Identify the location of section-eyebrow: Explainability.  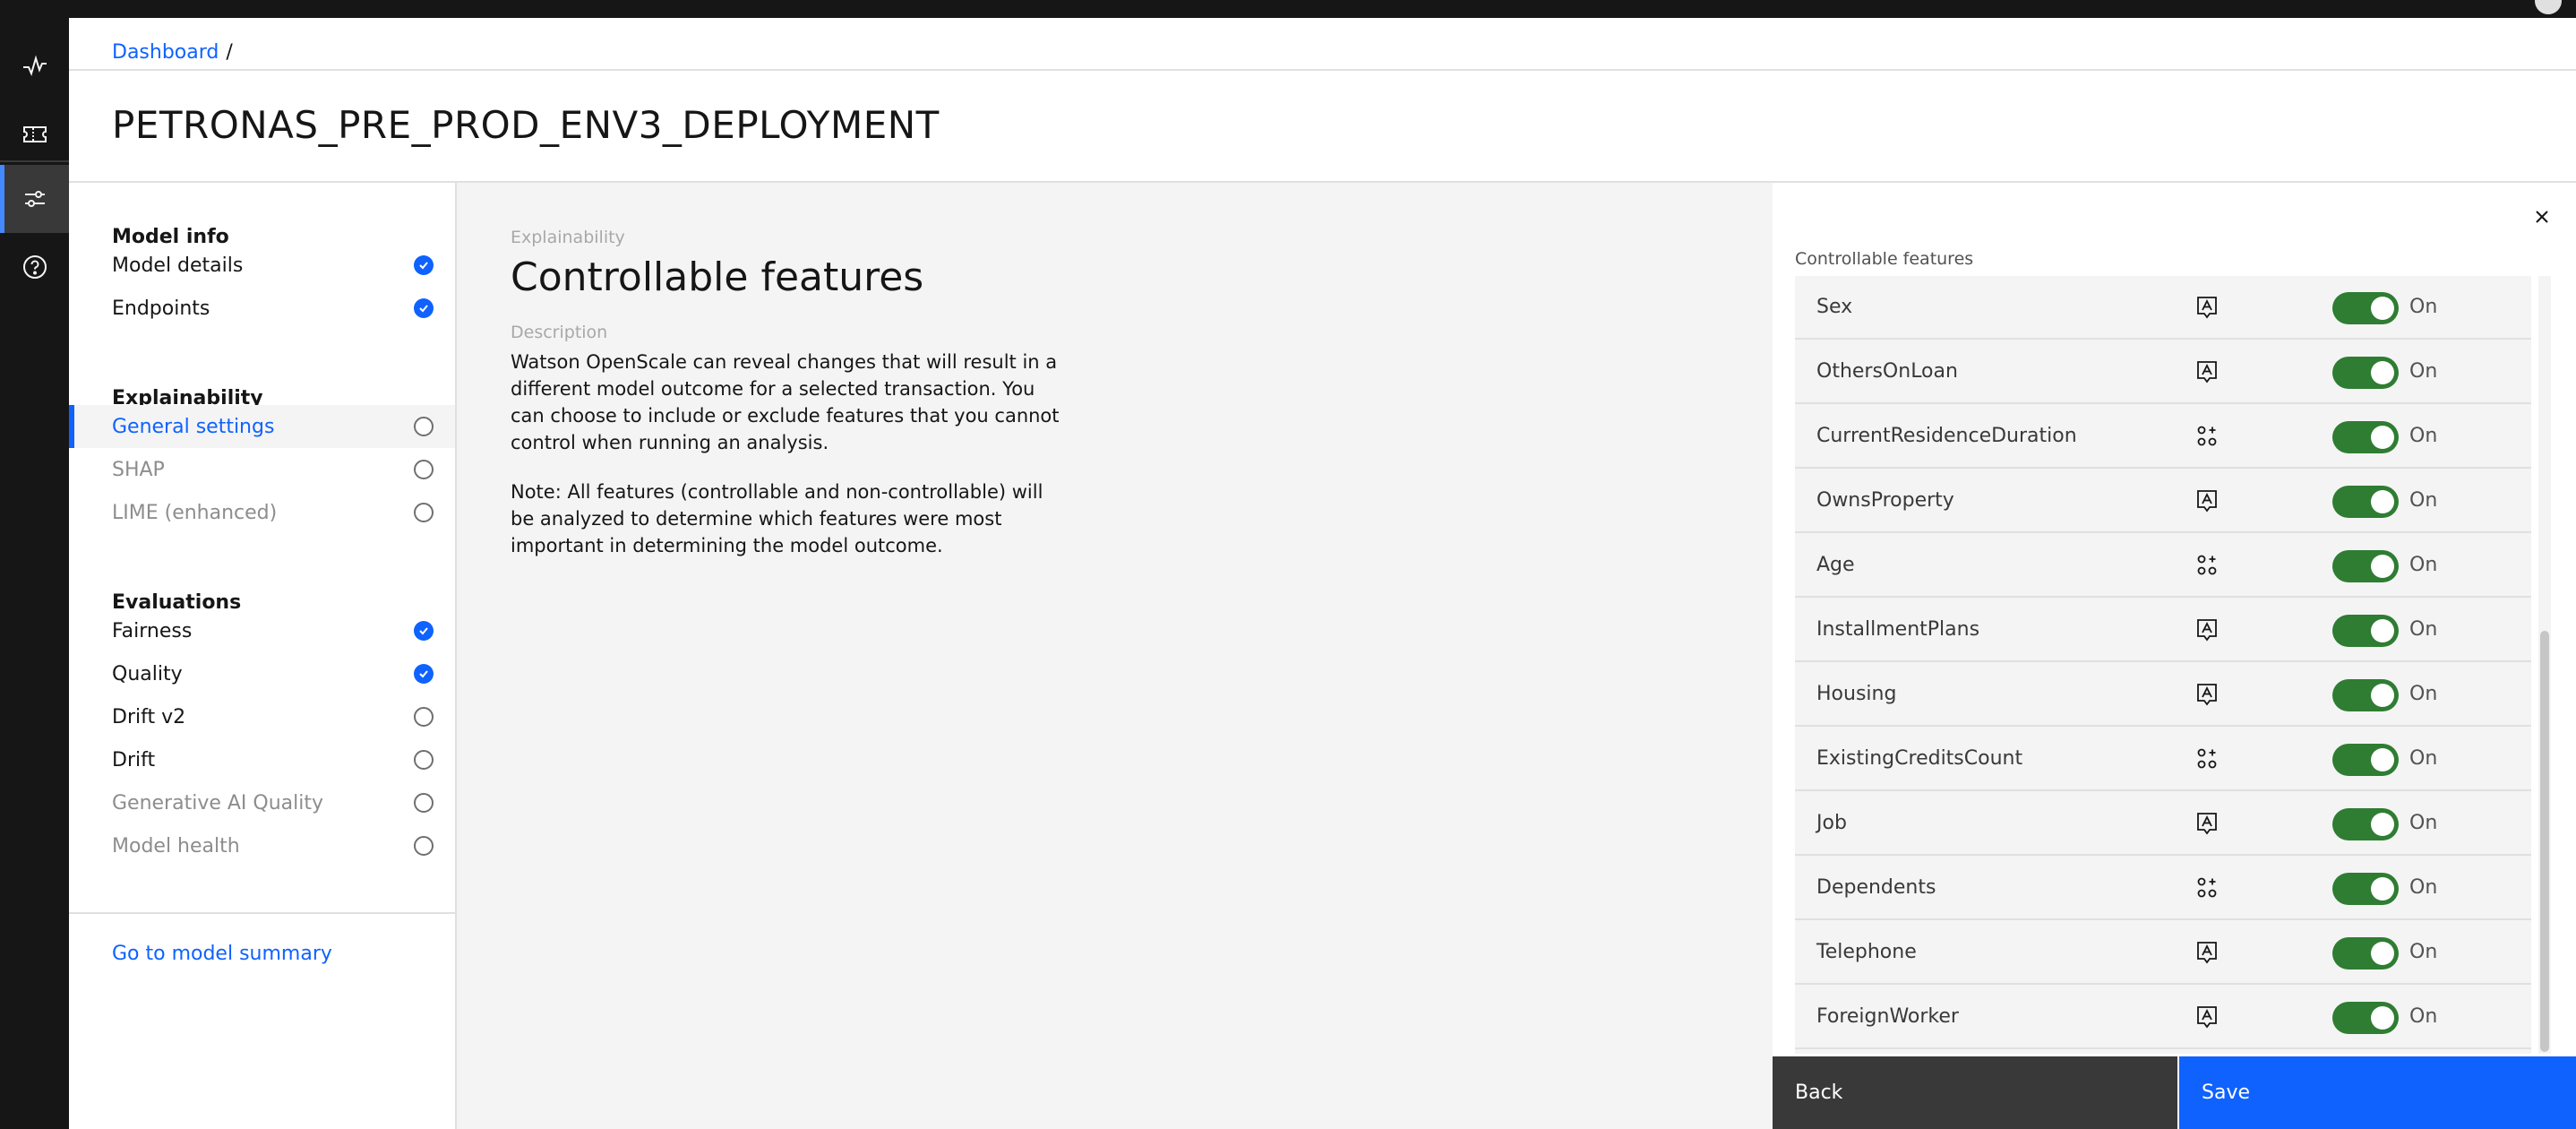
(568, 238).